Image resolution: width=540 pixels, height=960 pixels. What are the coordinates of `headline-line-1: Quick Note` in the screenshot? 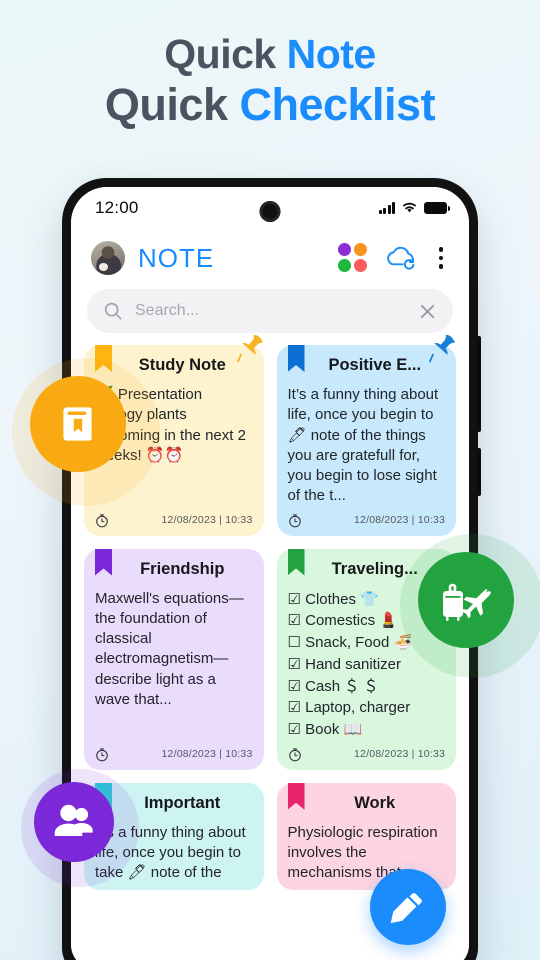 It's located at (270, 54).